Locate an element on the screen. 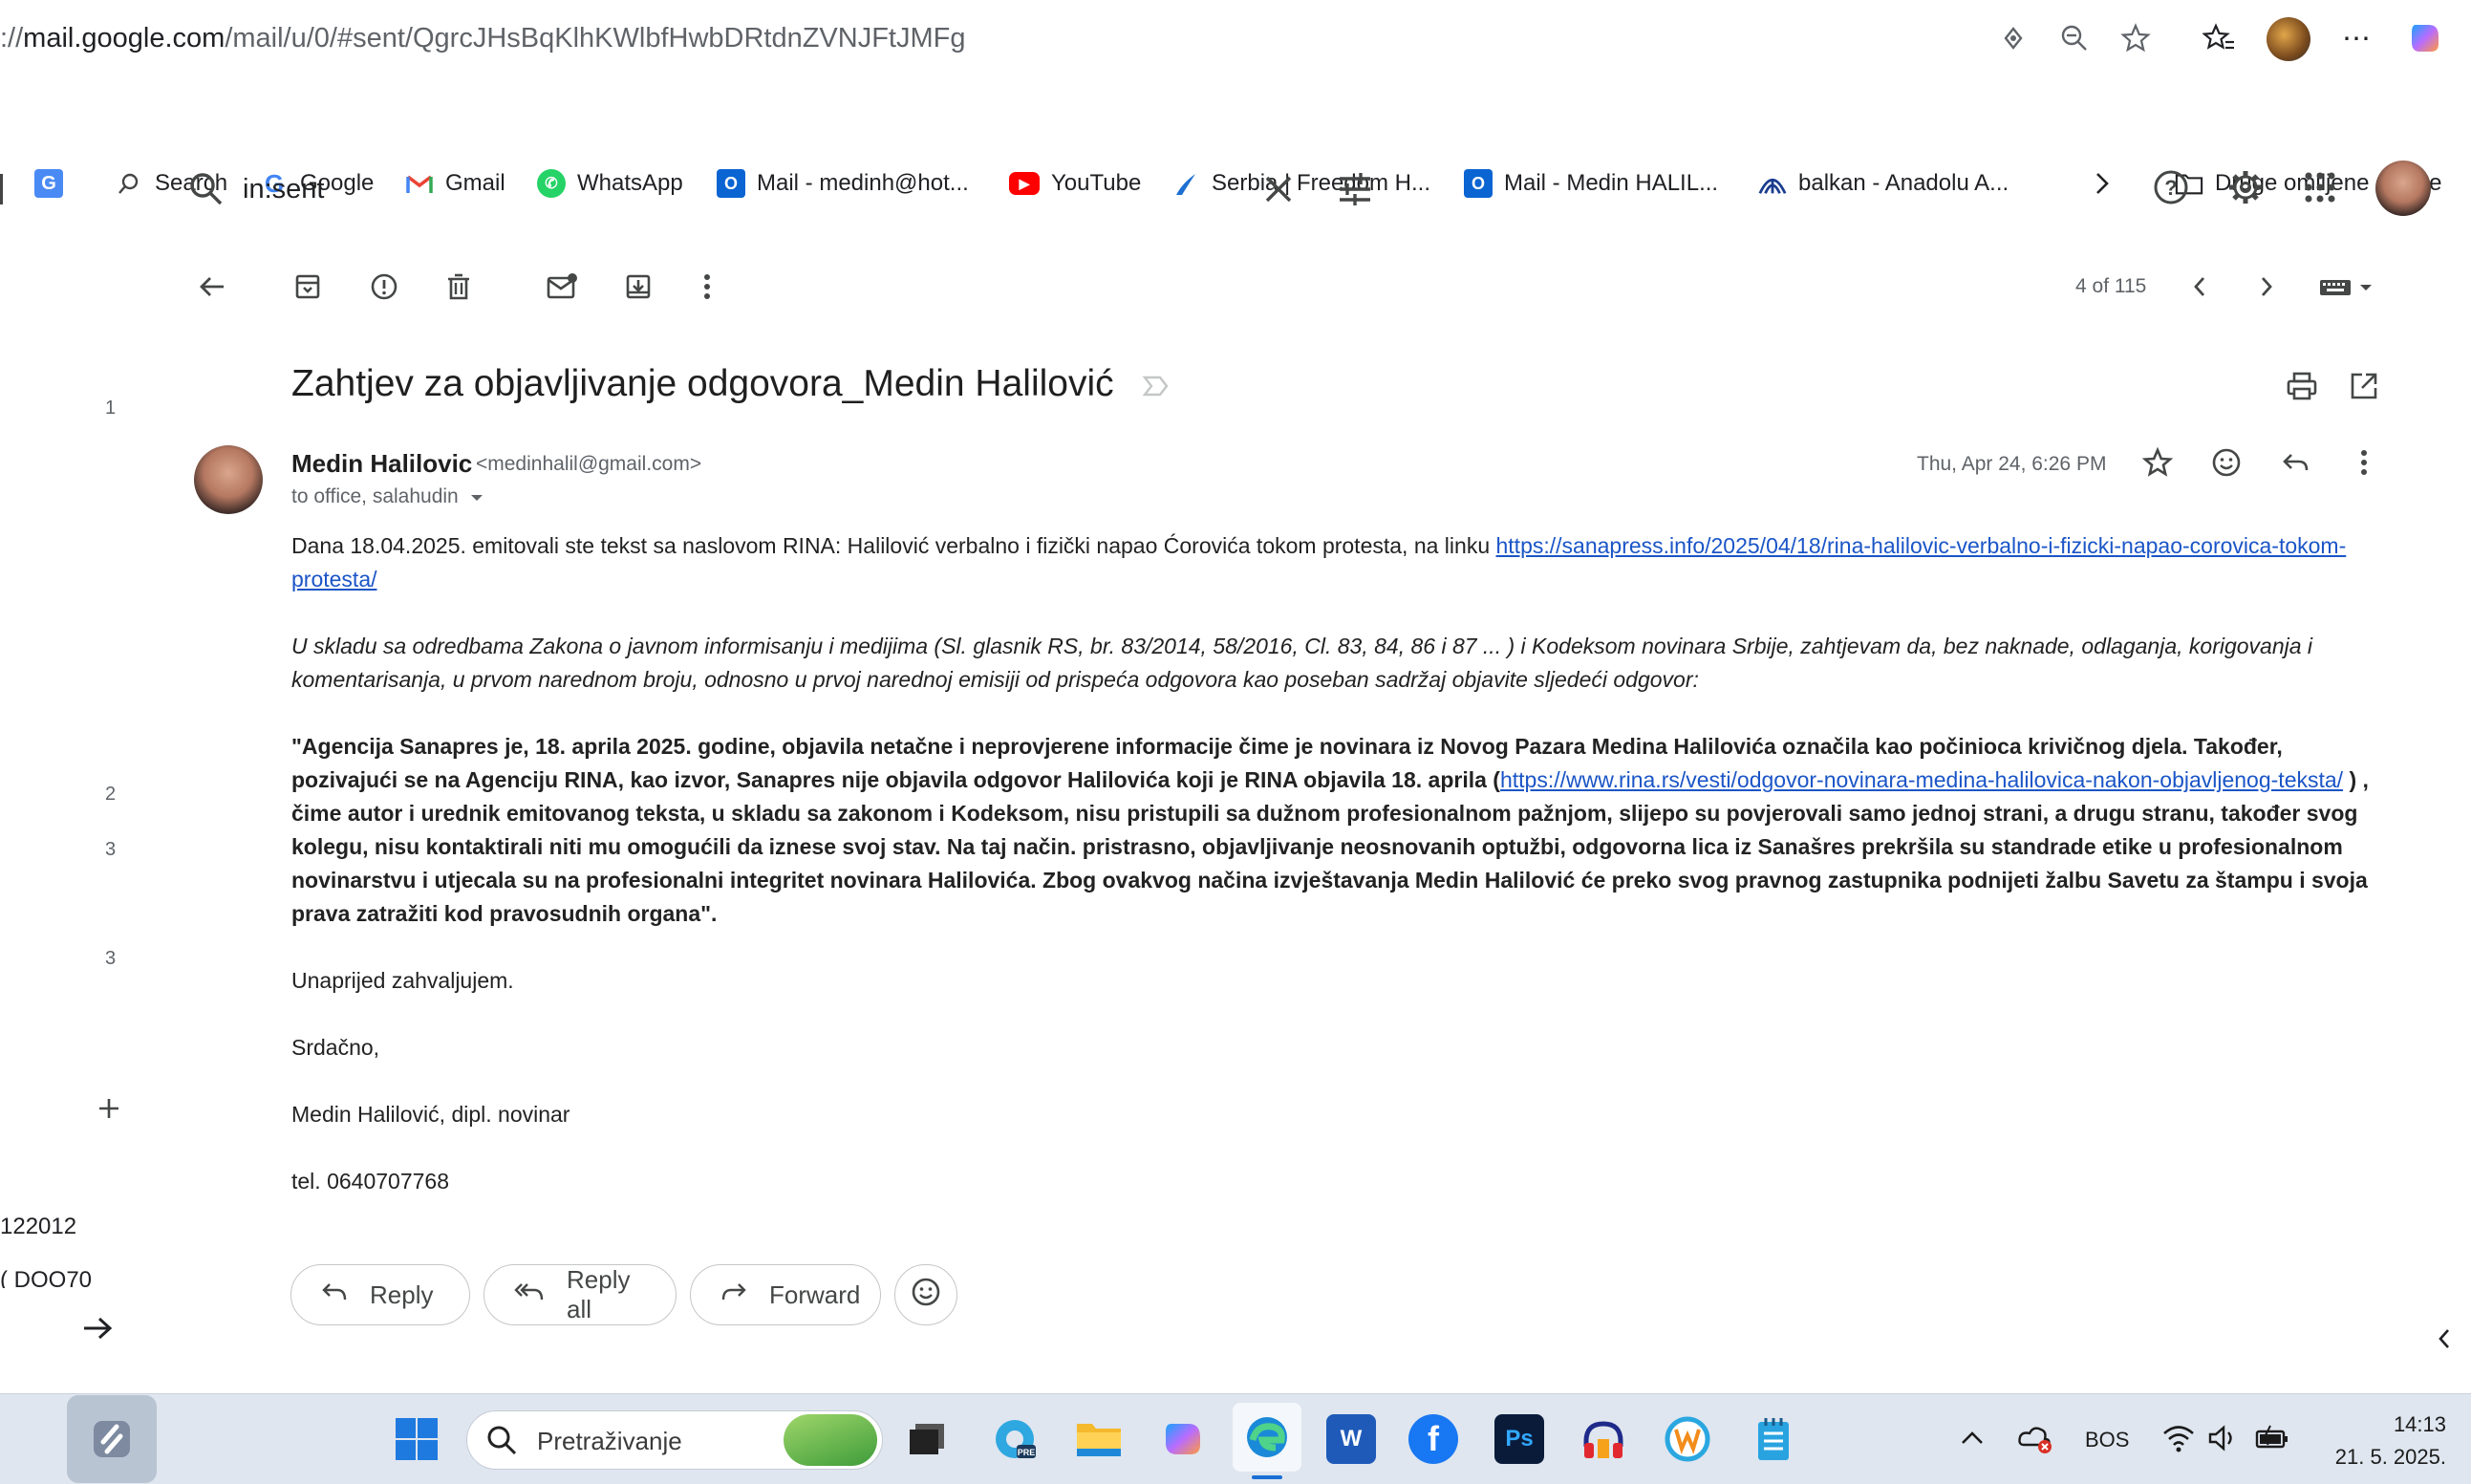 The width and height of the screenshot is (2471, 1484). gmail-header: ? is located at coordinates (1235, 189).